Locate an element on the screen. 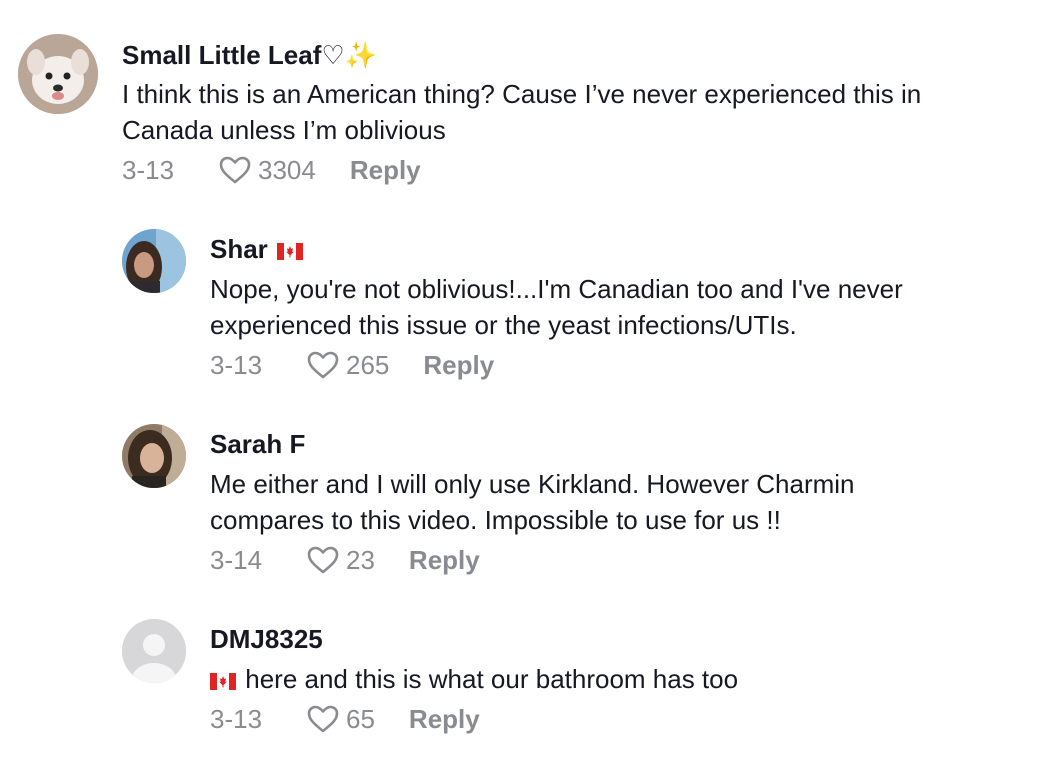 Image resolution: width=1046 pixels, height=772 pixels. like-button: 65 is located at coordinates (340, 719).